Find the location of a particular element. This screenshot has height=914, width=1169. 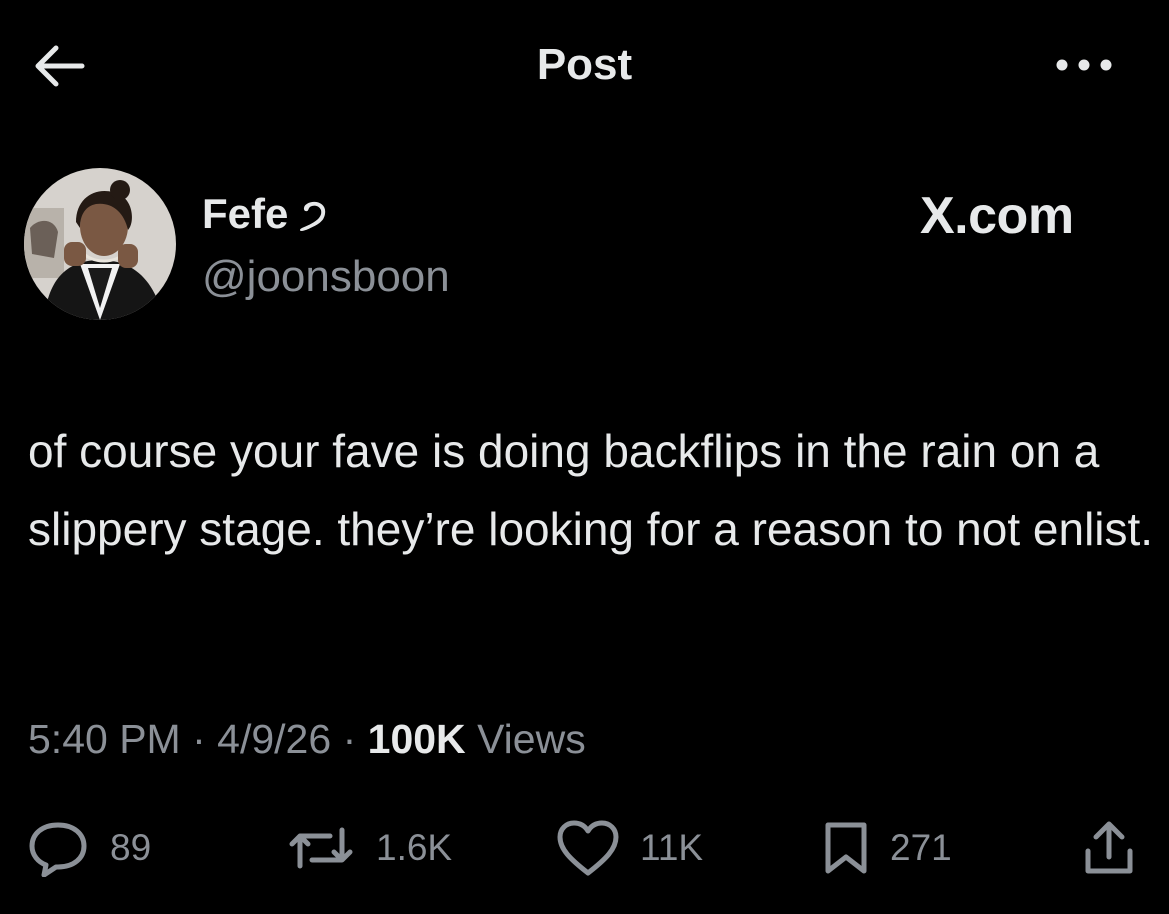

avatar is located at coordinates (100, 244).